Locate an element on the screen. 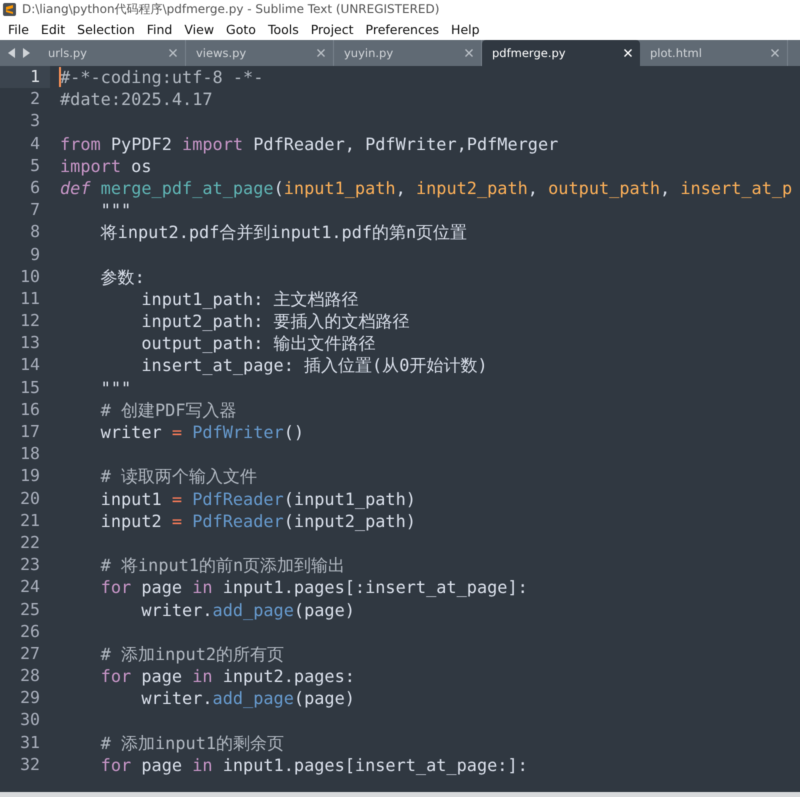 This screenshot has height=797, width=800. line-number: 15 is located at coordinates (30, 387).